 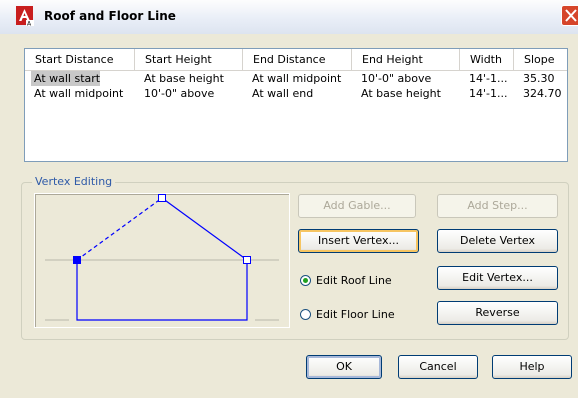 What do you see at coordinates (77, 260) in the screenshot?
I see `vertex-handle-selected` at bounding box center [77, 260].